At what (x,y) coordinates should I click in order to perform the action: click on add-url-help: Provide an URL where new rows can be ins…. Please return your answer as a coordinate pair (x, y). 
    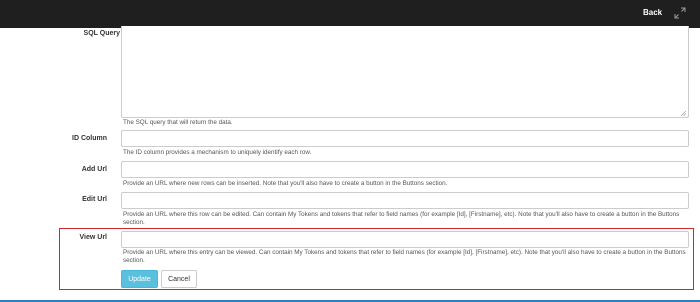
    Looking at the image, I should click on (285, 183).